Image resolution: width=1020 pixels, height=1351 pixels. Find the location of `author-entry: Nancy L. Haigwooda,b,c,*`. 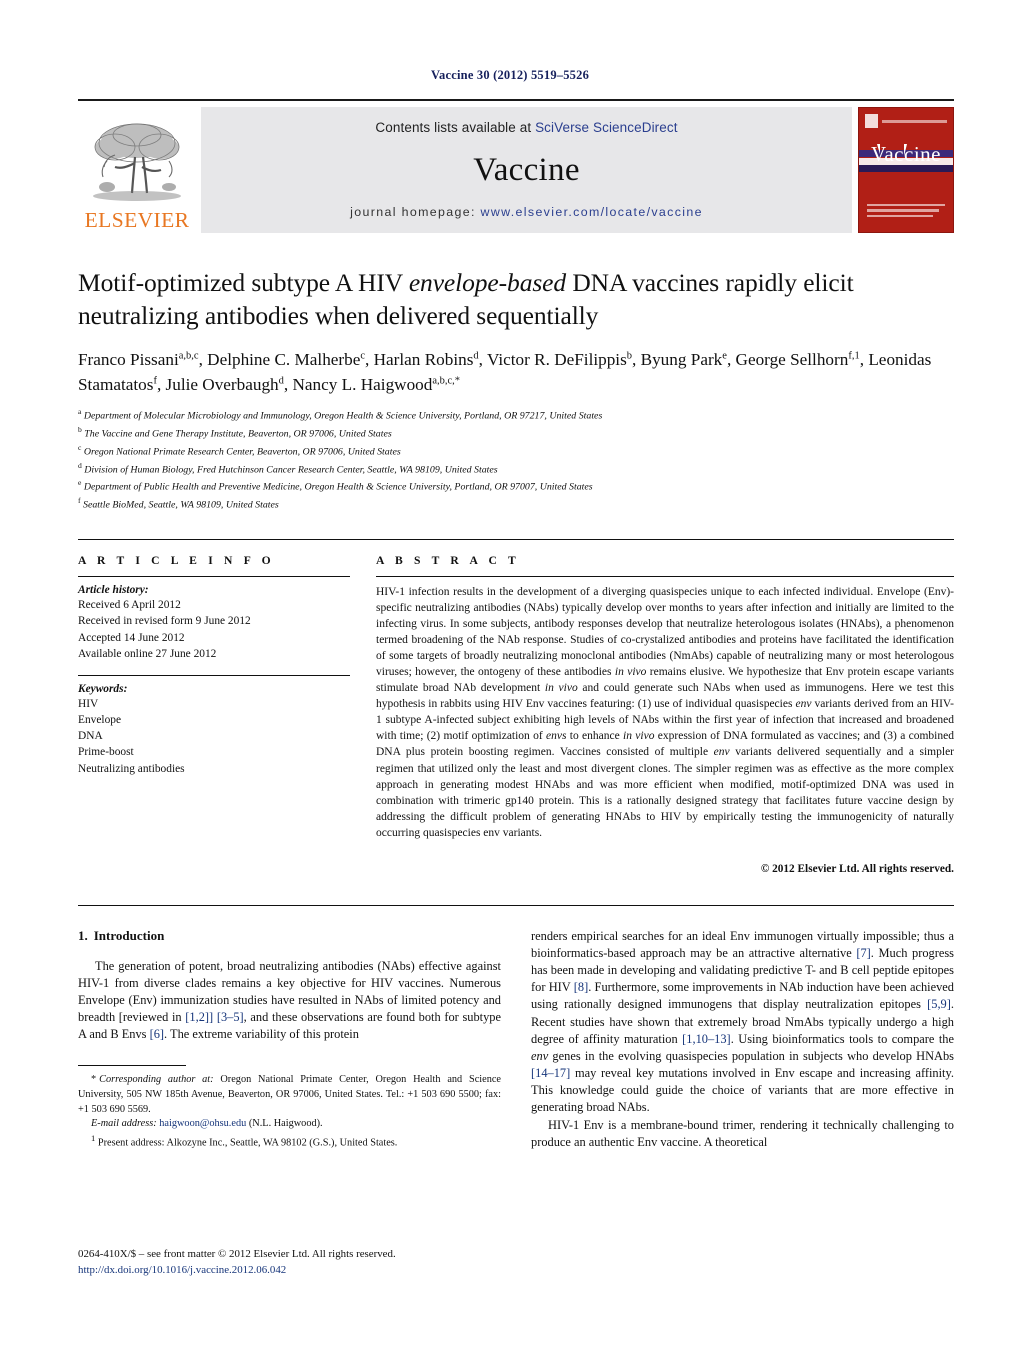

author-entry: Nancy L. Haigwooda,b,c,* is located at coordinates (377, 384).